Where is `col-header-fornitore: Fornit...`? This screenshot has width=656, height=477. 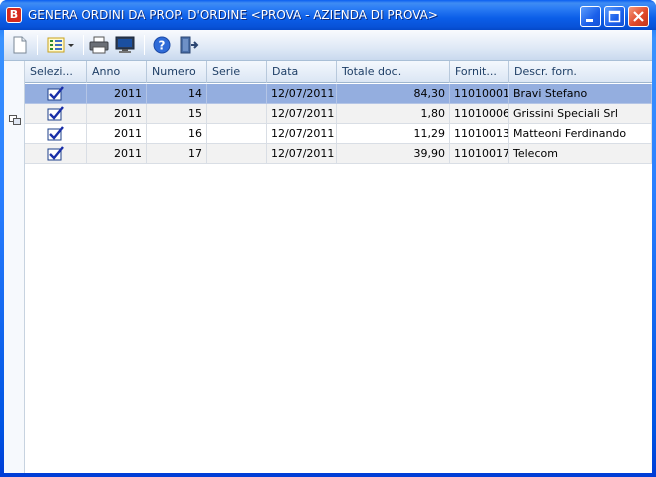 col-header-fornitore: Fornit... is located at coordinates (479, 72).